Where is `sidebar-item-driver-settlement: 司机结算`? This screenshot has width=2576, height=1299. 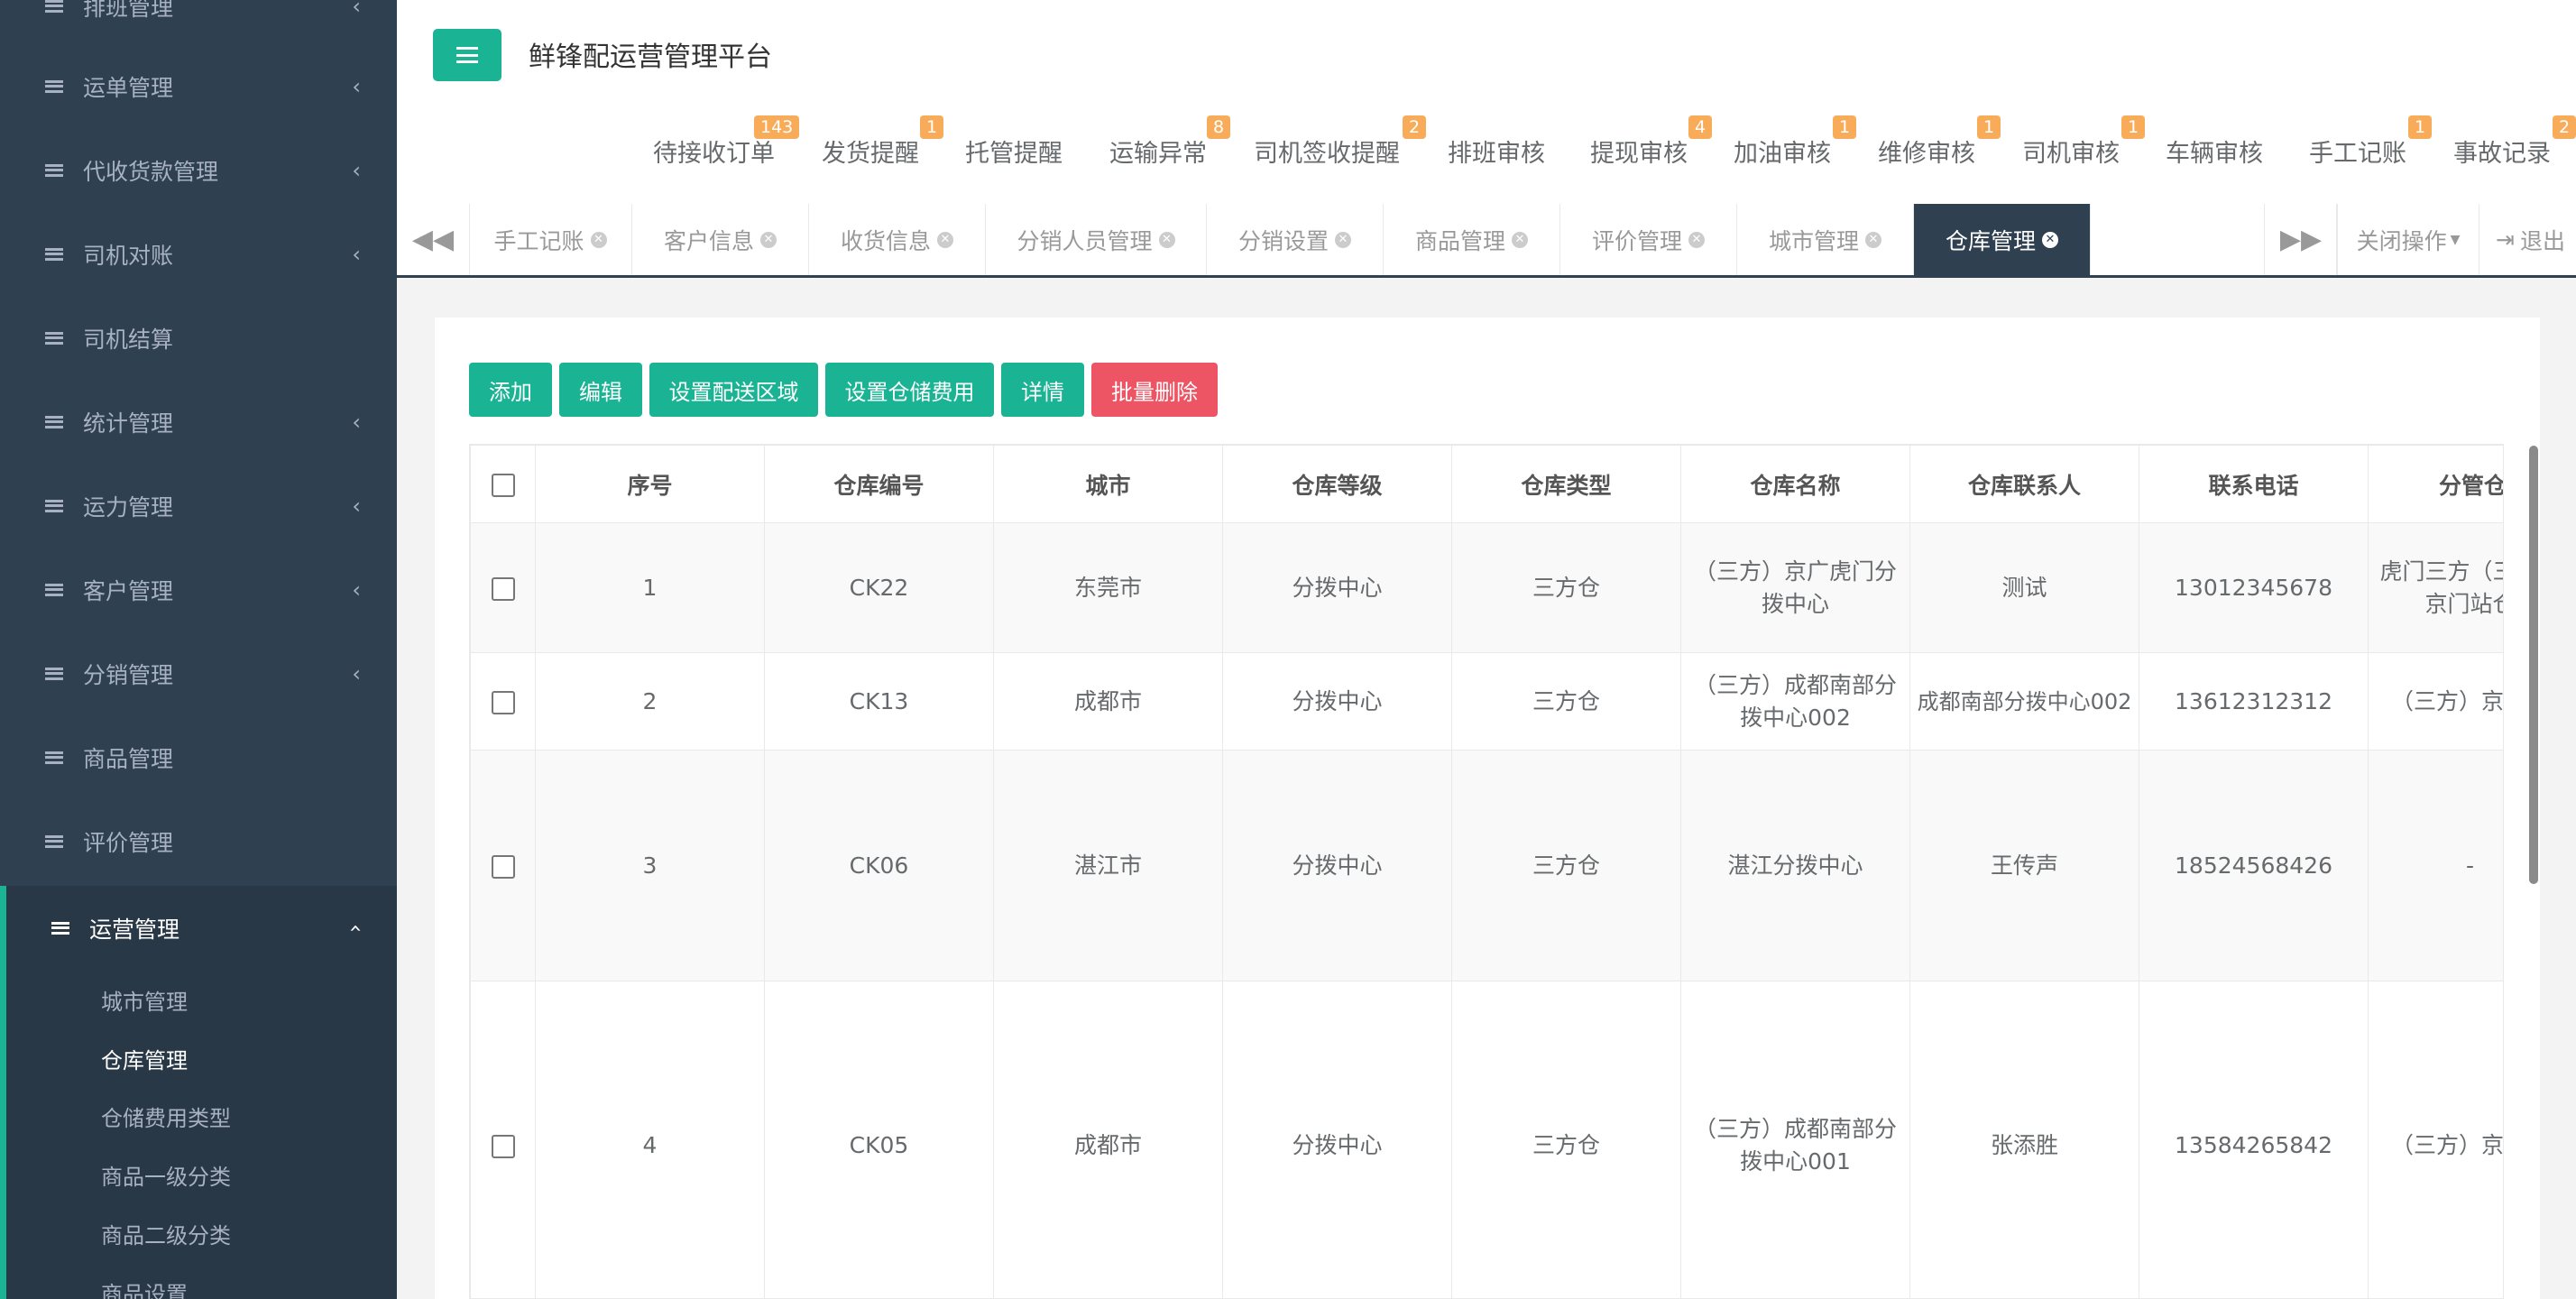 sidebar-item-driver-settlement: 司机结算 is located at coordinates (198, 338).